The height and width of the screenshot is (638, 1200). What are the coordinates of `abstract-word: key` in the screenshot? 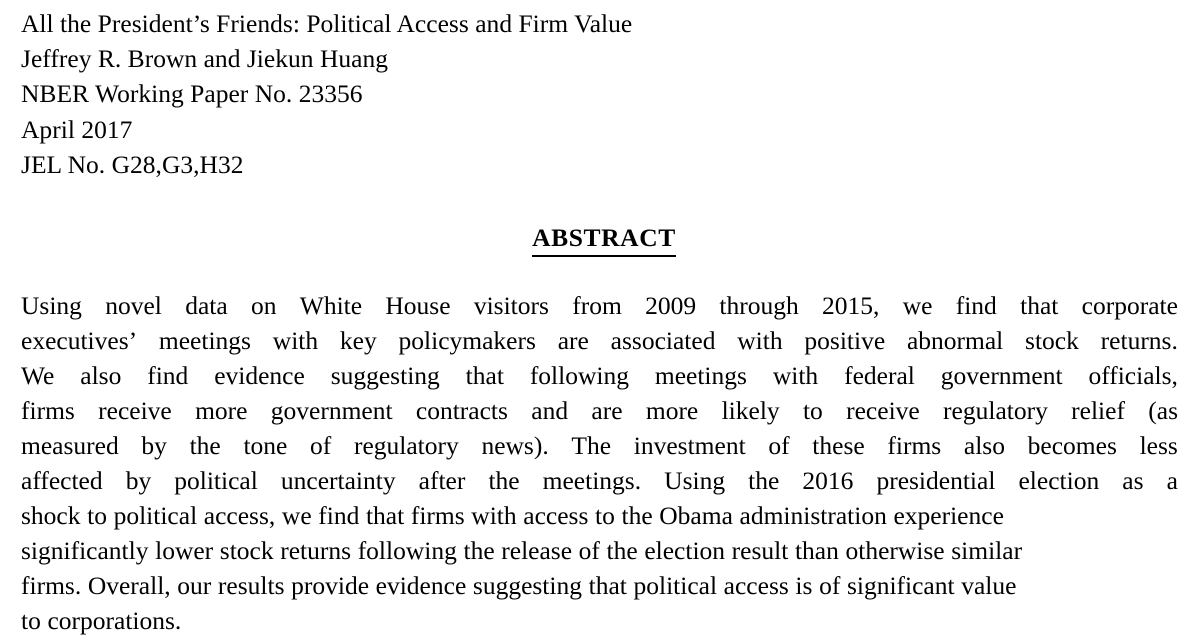 It's located at (358, 340).